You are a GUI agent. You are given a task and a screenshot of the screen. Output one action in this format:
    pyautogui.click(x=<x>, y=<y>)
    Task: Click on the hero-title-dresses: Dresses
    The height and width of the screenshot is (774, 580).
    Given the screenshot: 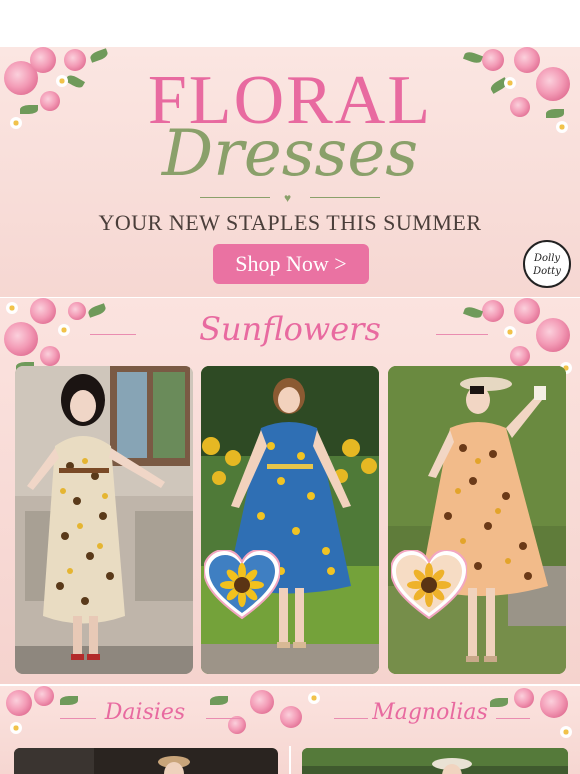 What is the action you would take?
    pyautogui.click(x=290, y=154)
    